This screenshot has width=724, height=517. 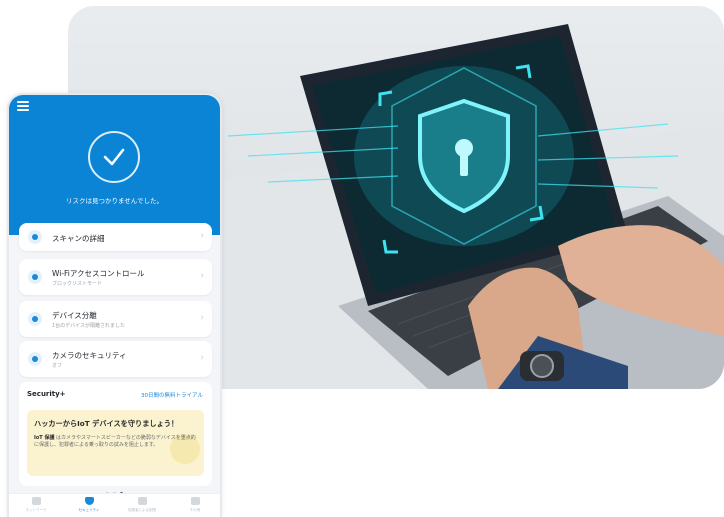 What do you see at coordinates (142, 501) in the screenshot?
I see `parental-icon` at bounding box center [142, 501].